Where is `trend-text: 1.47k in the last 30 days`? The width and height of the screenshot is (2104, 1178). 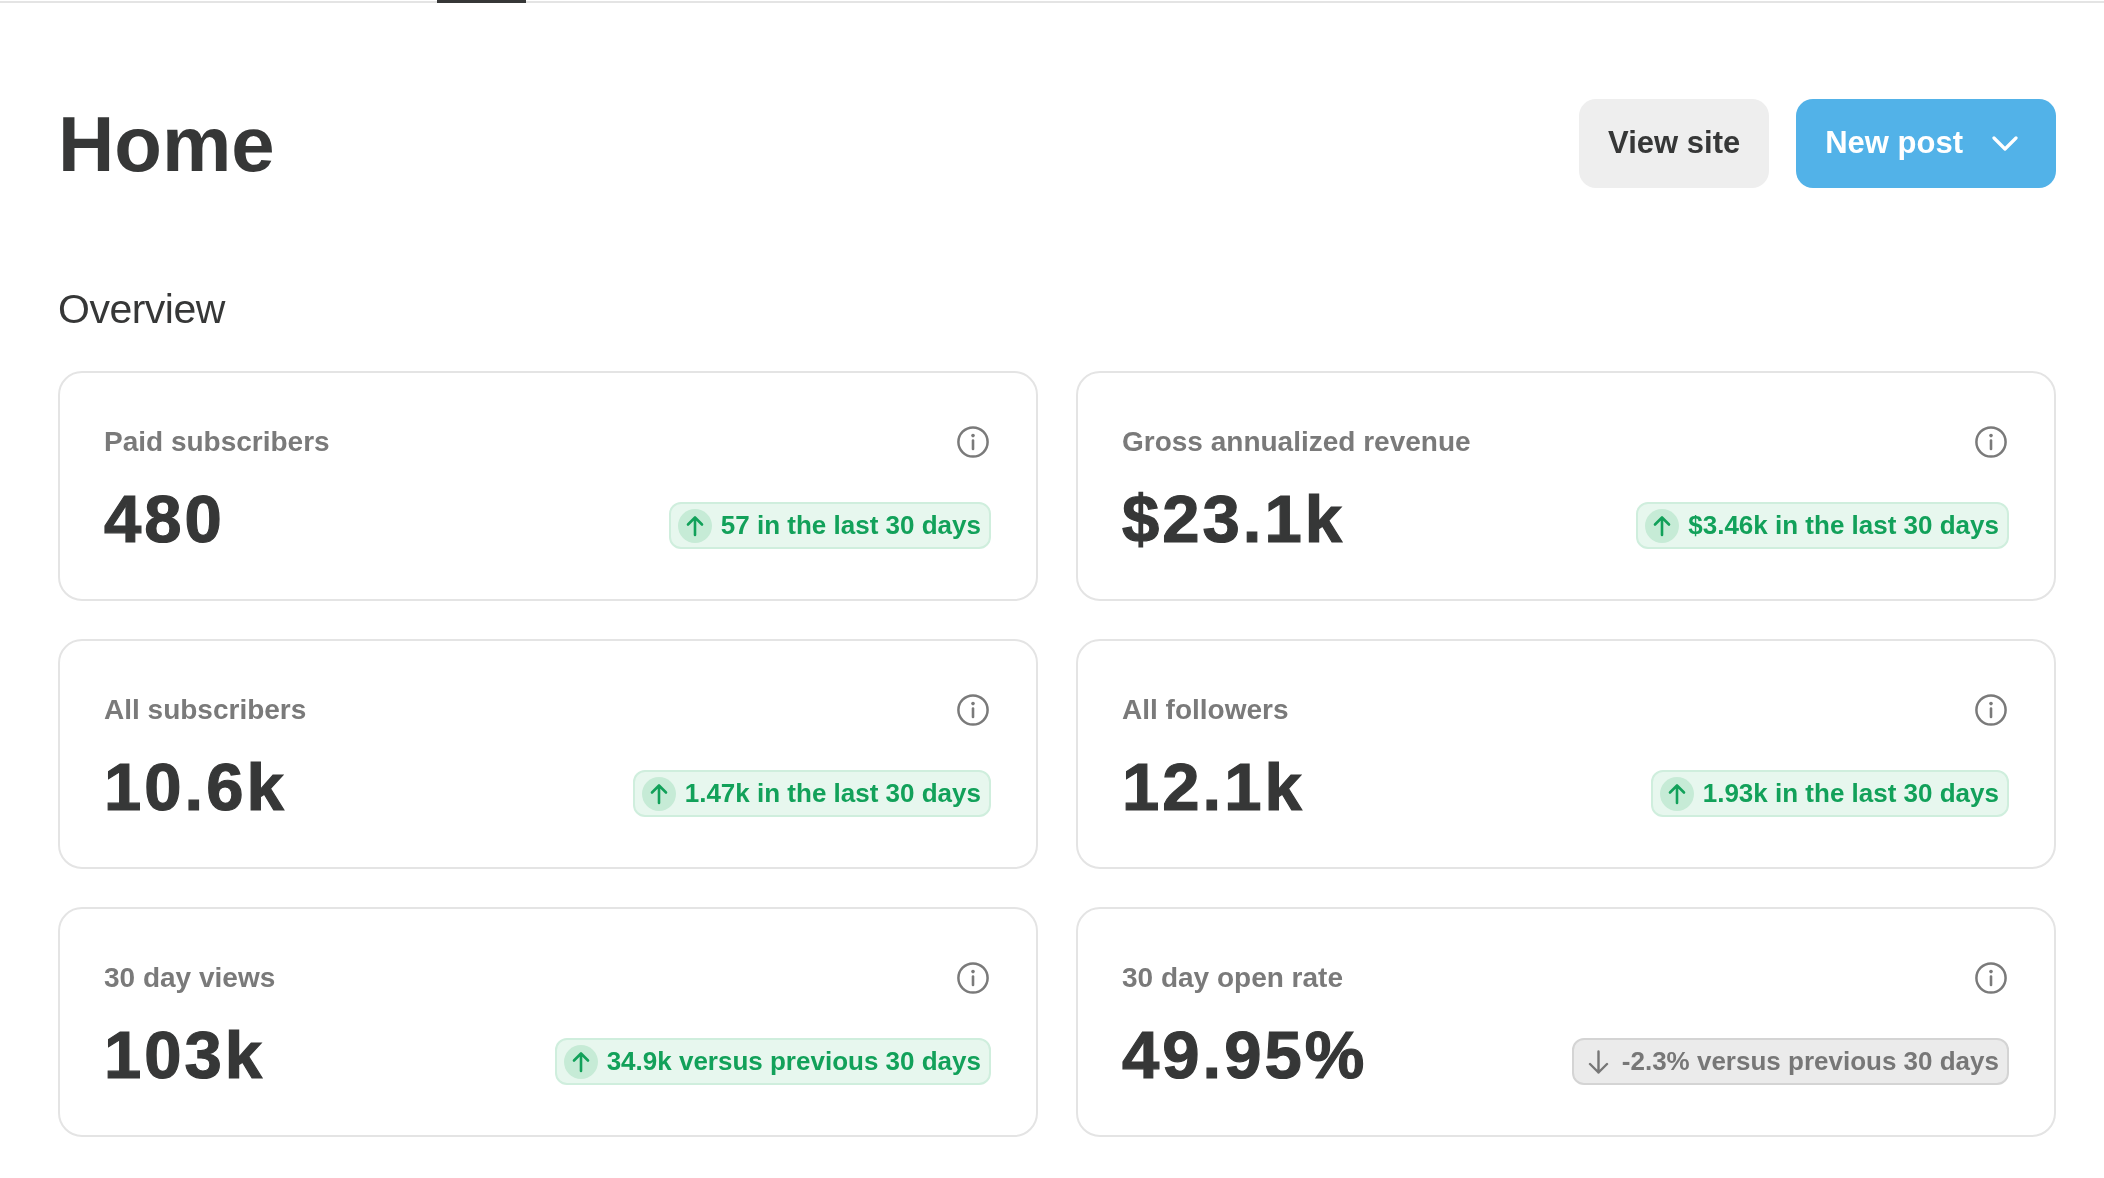 trend-text: 1.47k in the last 30 days is located at coordinates (832, 794).